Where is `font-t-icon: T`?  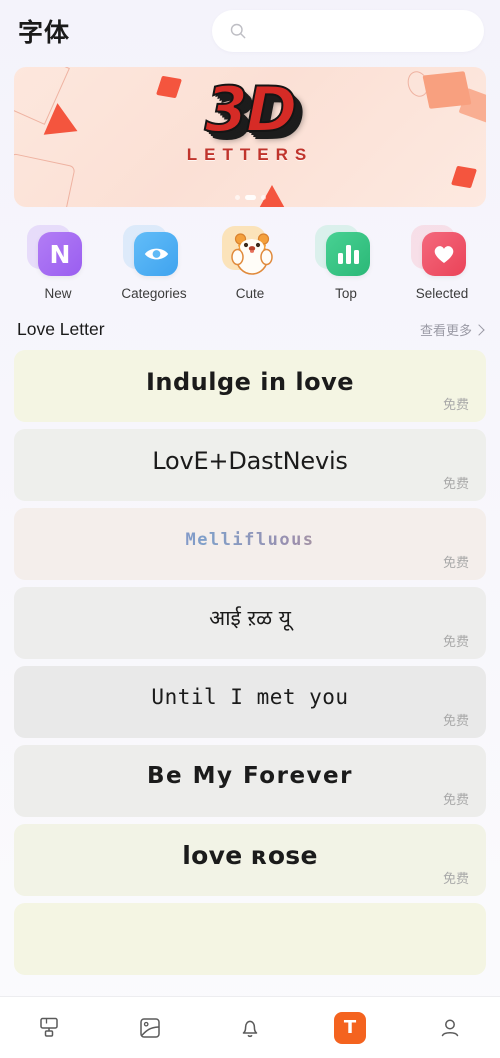 font-t-icon: T is located at coordinates (350, 1027).